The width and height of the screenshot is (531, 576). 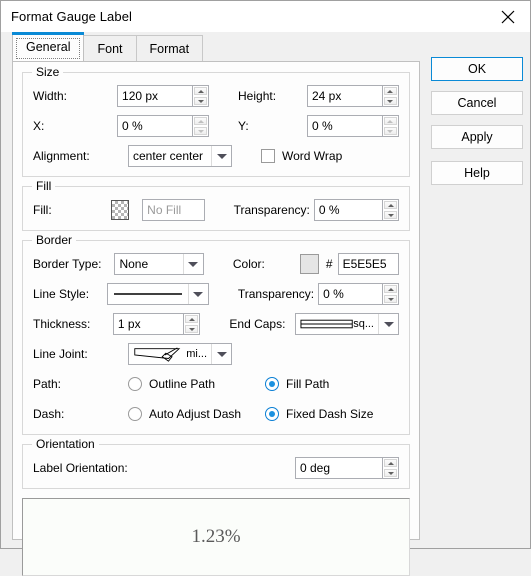 I want to click on thickness-spinner, so click(x=192, y=324).